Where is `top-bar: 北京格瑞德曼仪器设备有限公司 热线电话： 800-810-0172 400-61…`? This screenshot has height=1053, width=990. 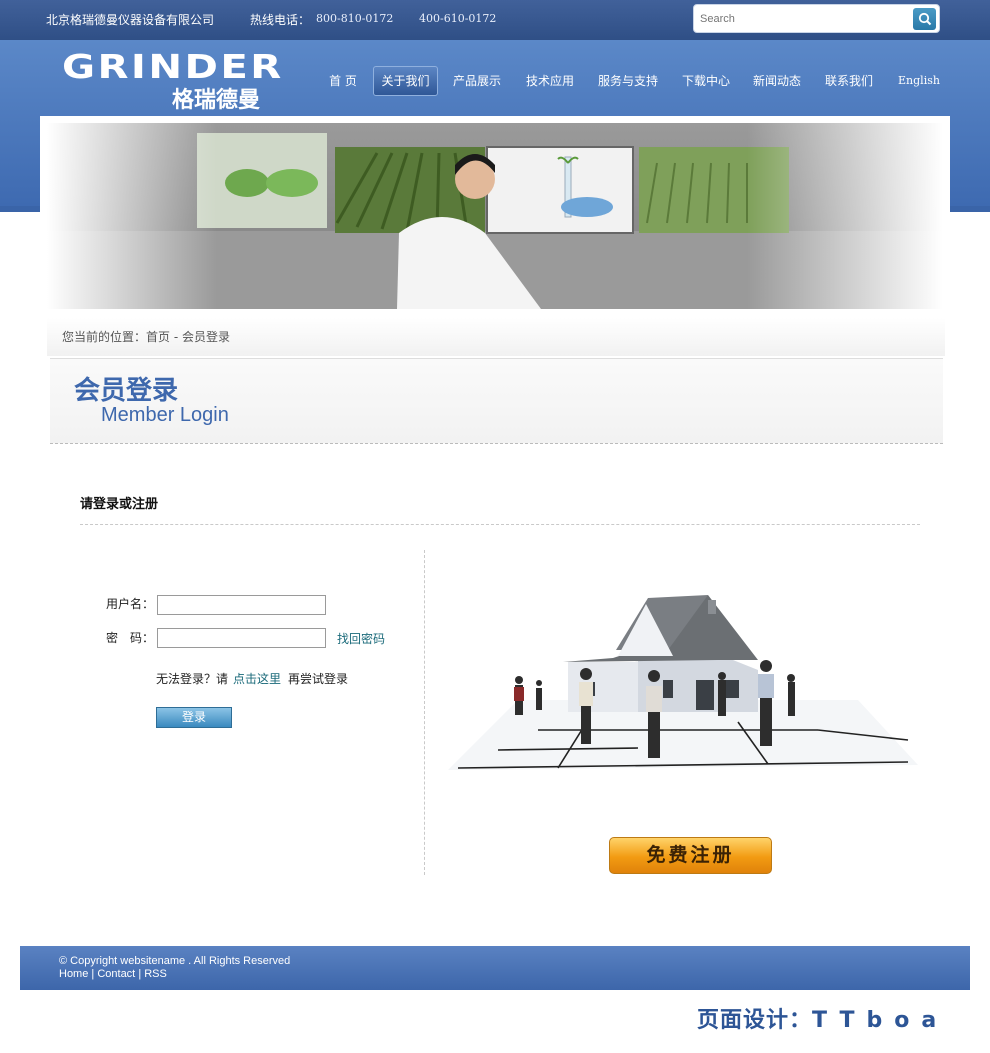 top-bar: 北京格瑞德曼仪器设备有限公司 热线电话： 800-810-0172 400-61… is located at coordinates (495, 20).